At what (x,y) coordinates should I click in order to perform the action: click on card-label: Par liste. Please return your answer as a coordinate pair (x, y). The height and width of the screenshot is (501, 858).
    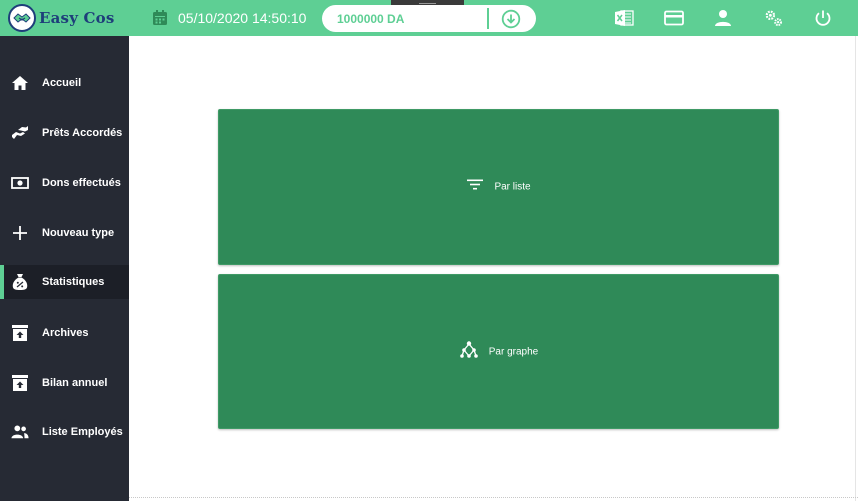
    Looking at the image, I should click on (512, 187).